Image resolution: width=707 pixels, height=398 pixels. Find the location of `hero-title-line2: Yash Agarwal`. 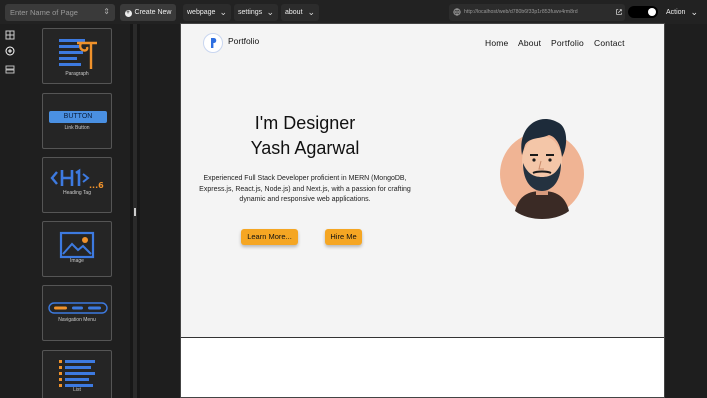

hero-title-line2: Yash Agarwal is located at coordinates (305, 148).